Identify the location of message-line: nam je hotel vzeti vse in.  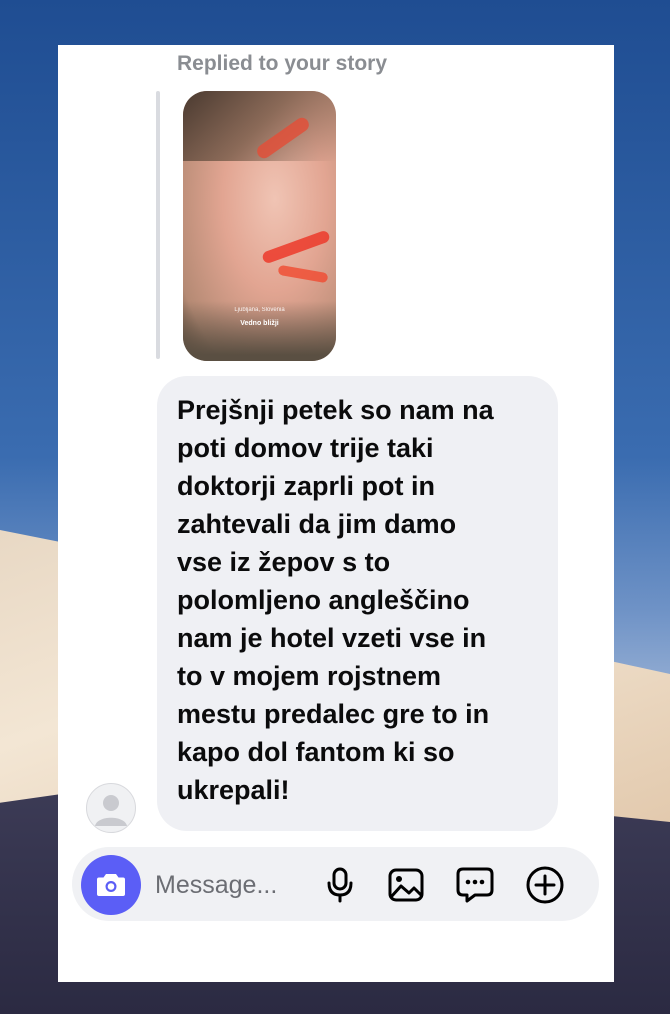
(332, 638).